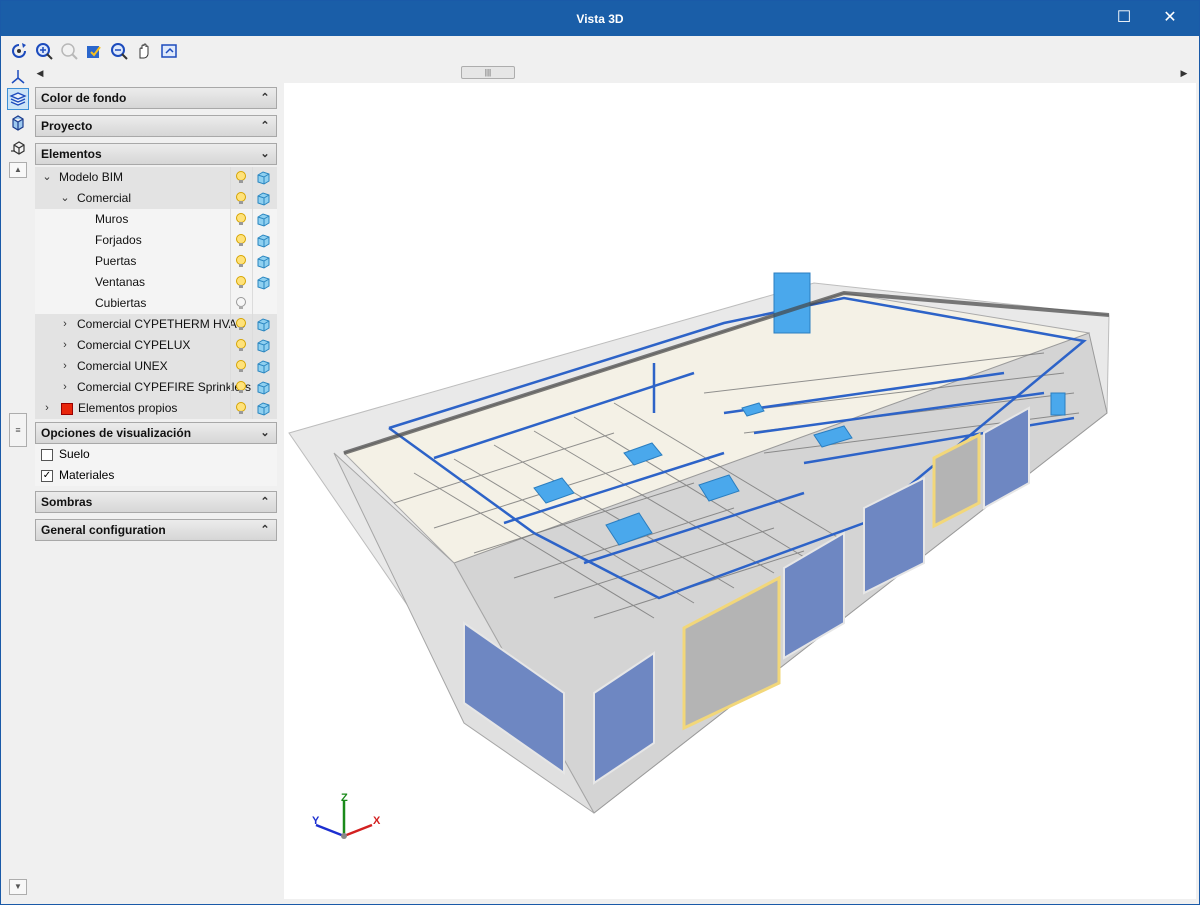 This screenshot has width=1200, height=905. What do you see at coordinates (18, 482) in the screenshot?
I see `left-tool-strip: ▲ ≡ ▼` at bounding box center [18, 482].